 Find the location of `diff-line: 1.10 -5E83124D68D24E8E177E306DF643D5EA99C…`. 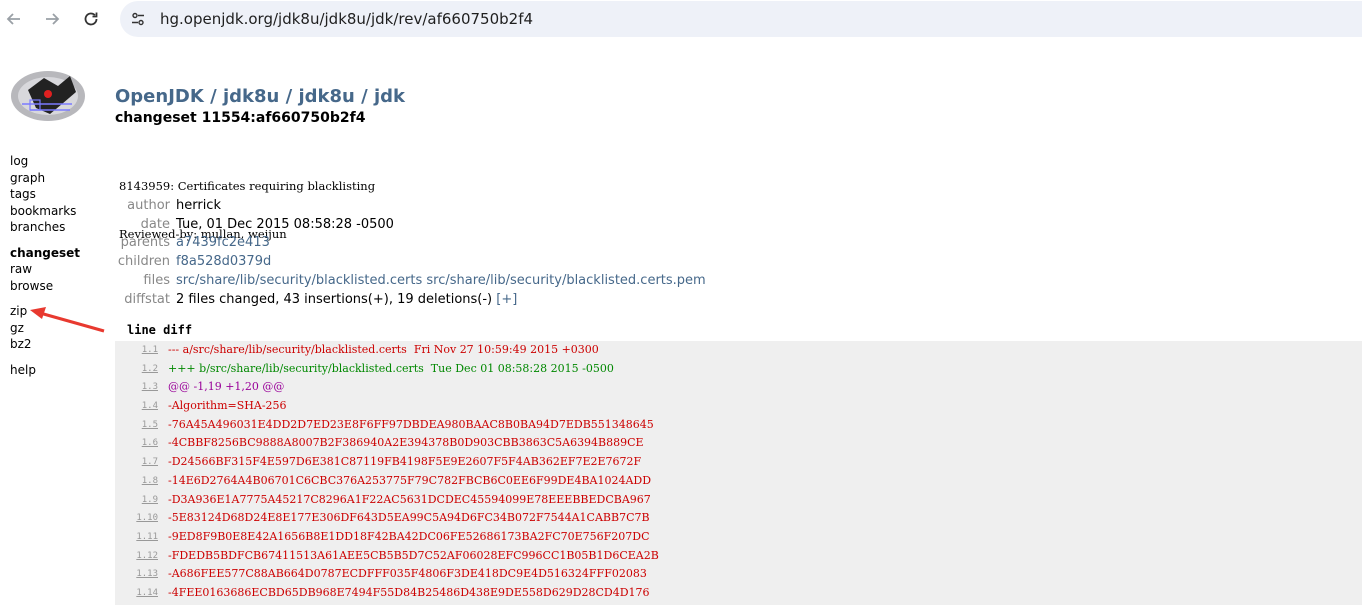

diff-line: 1.10 -5E83124D68D24E8E177E306DF643D5EA99C… is located at coordinates (738, 518).